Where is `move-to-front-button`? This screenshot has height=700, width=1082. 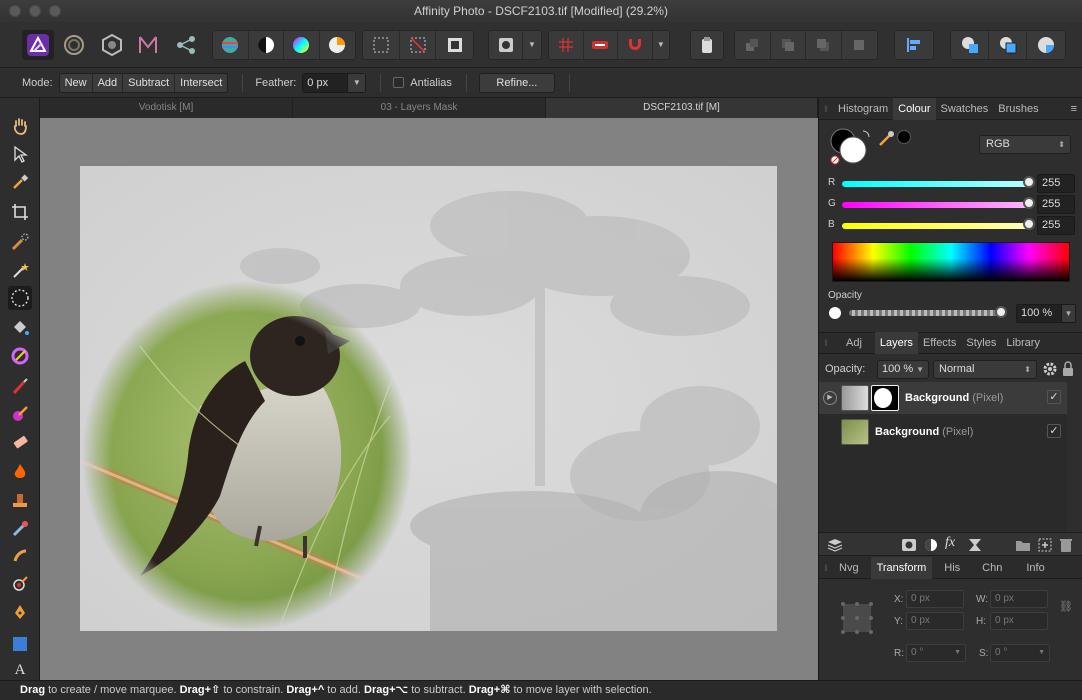 move-to-front-button is located at coordinates (859, 45).